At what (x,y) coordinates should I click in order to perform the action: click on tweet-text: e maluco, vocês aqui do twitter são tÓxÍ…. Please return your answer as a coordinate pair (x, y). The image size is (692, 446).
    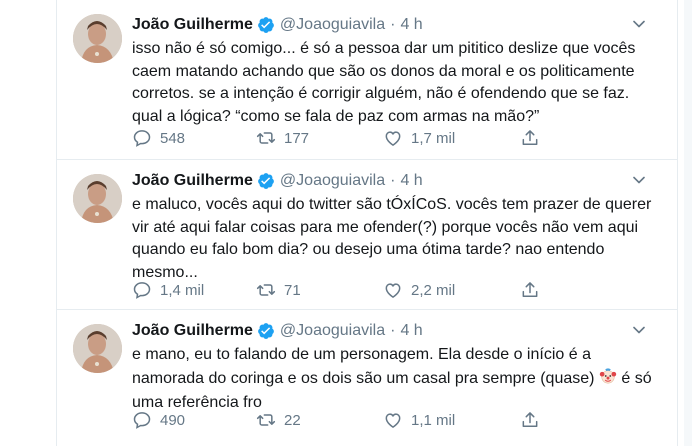
    Looking at the image, I should click on (392, 238).